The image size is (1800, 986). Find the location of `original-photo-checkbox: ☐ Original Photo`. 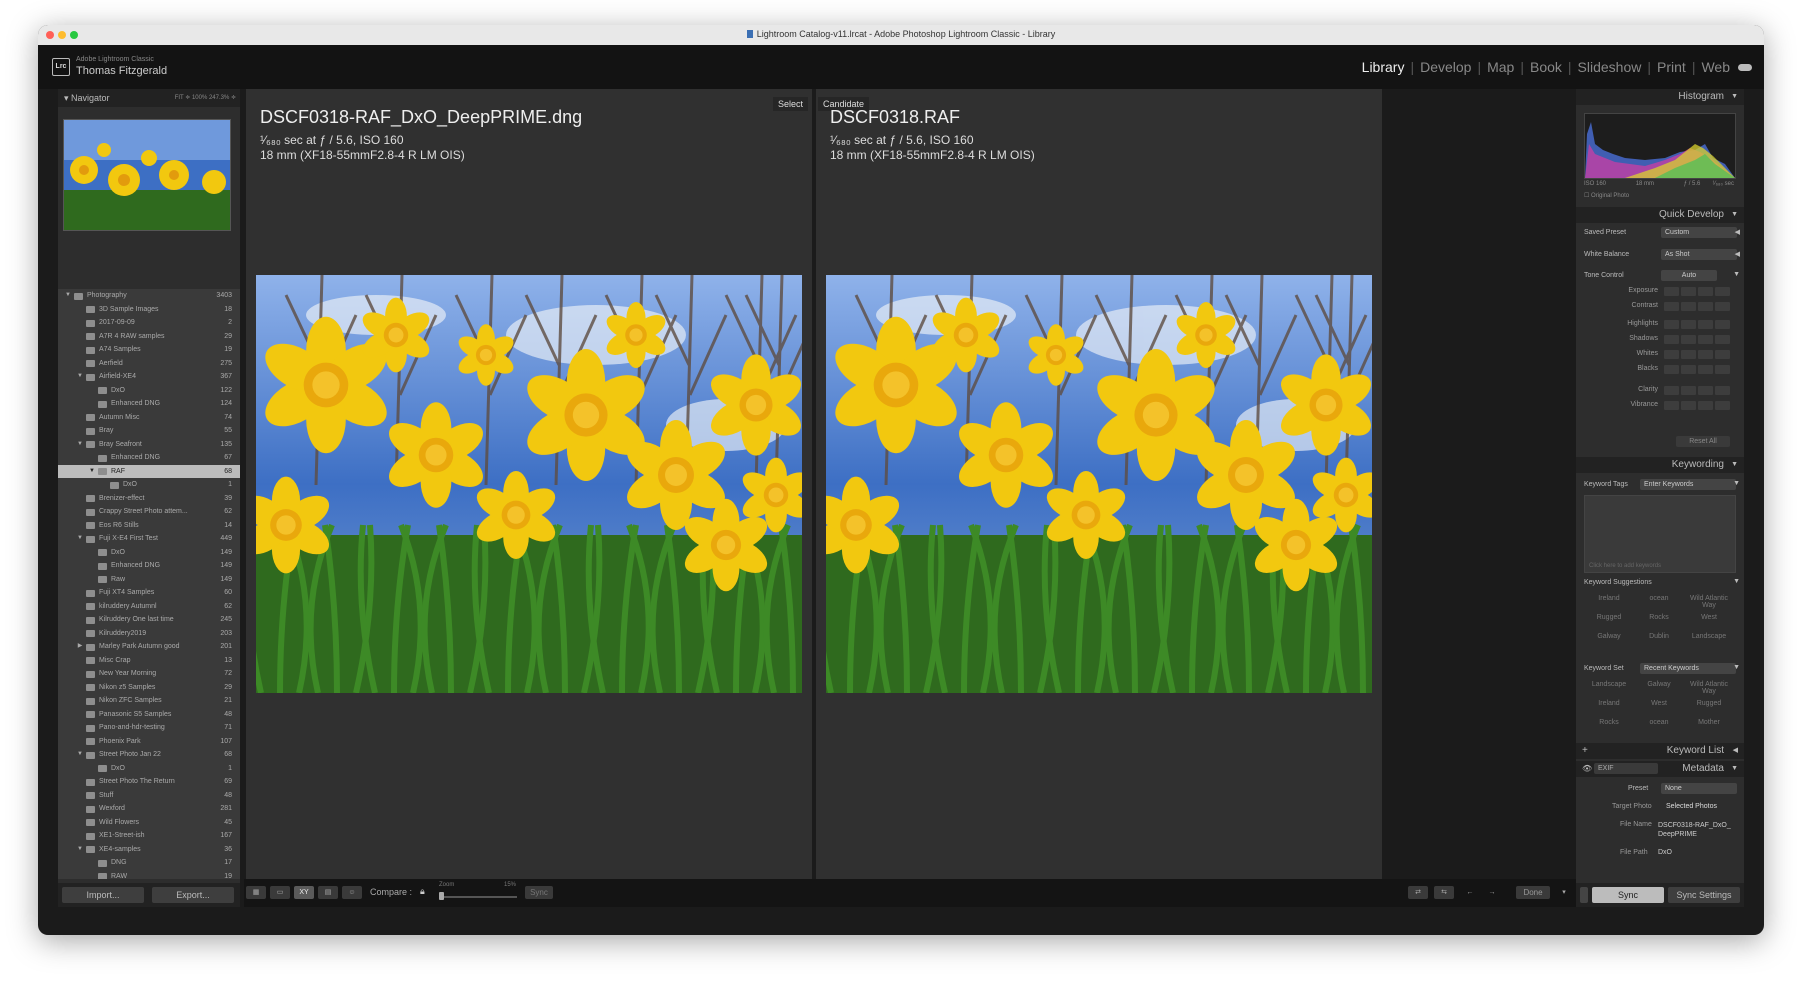

original-photo-checkbox: ☐ Original Photo is located at coordinates (1606, 195).